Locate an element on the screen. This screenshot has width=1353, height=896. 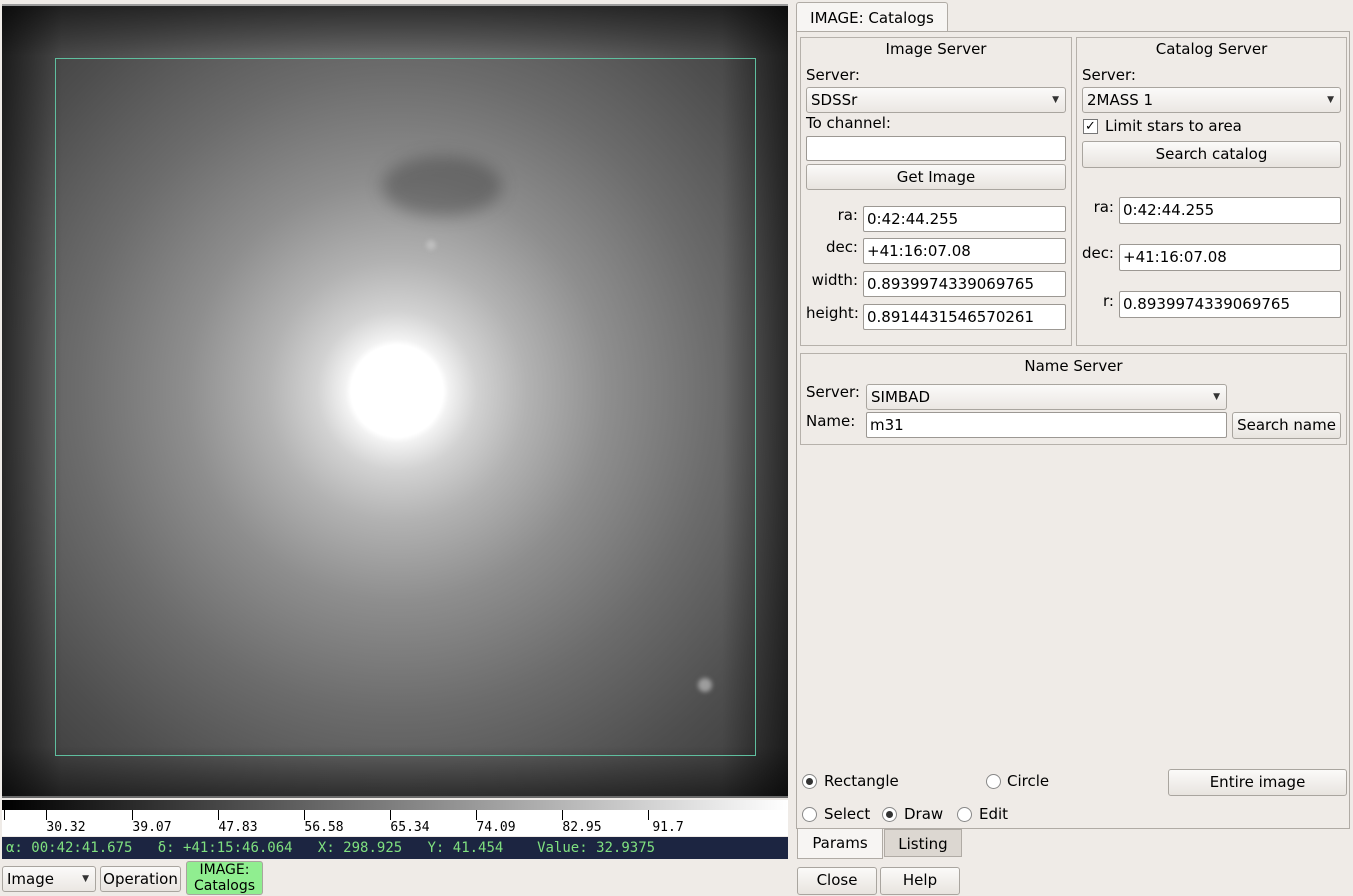
tab-listing: Listing is located at coordinates (923, 843).